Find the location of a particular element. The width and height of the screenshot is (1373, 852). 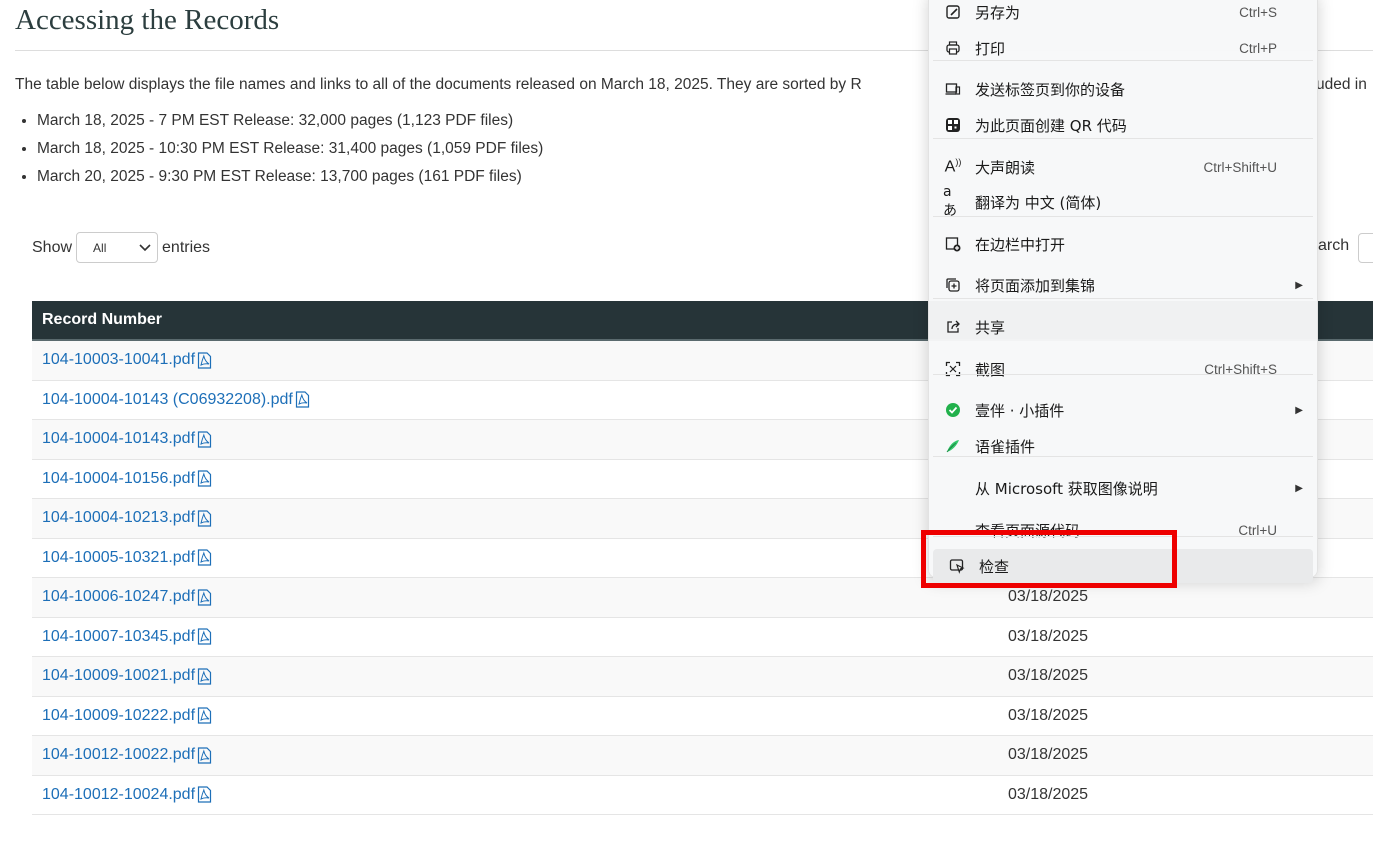

menu-item: 共享 is located at coordinates (1123, 327).